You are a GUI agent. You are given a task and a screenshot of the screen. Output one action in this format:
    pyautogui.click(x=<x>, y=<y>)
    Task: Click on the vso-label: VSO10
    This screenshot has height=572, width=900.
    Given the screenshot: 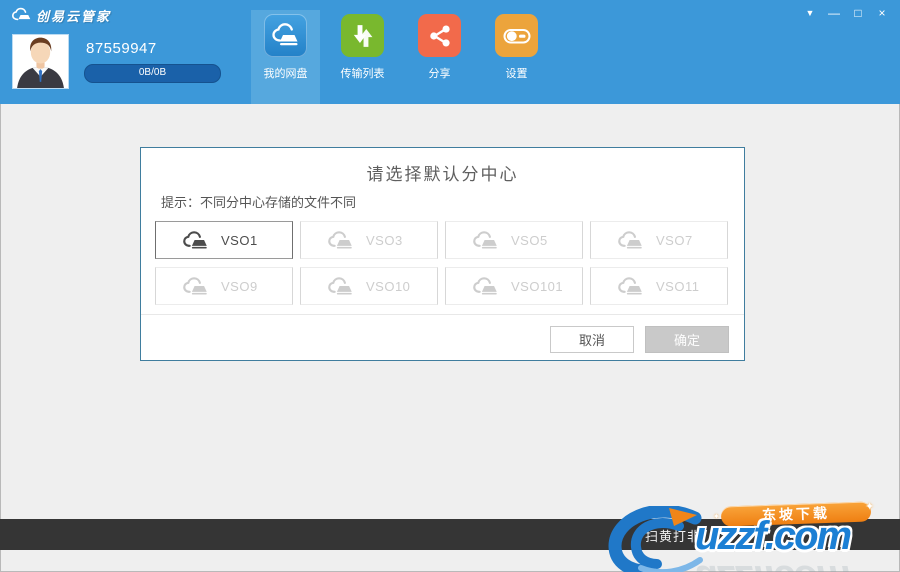 What is the action you would take?
    pyautogui.click(x=388, y=286)
    